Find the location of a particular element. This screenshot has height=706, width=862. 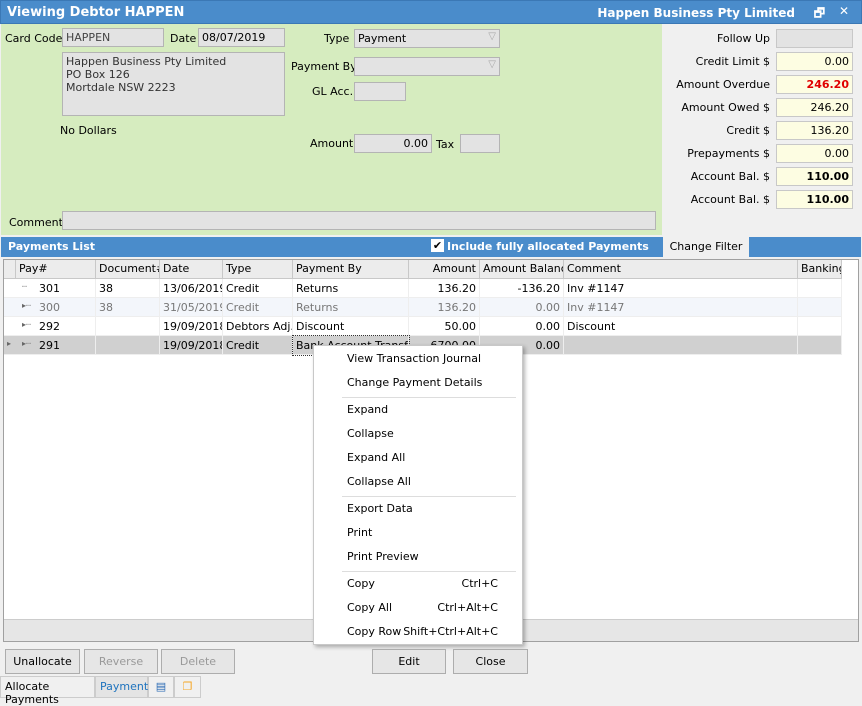

menu-item: Collapse All is located at coordinates (418, 482).